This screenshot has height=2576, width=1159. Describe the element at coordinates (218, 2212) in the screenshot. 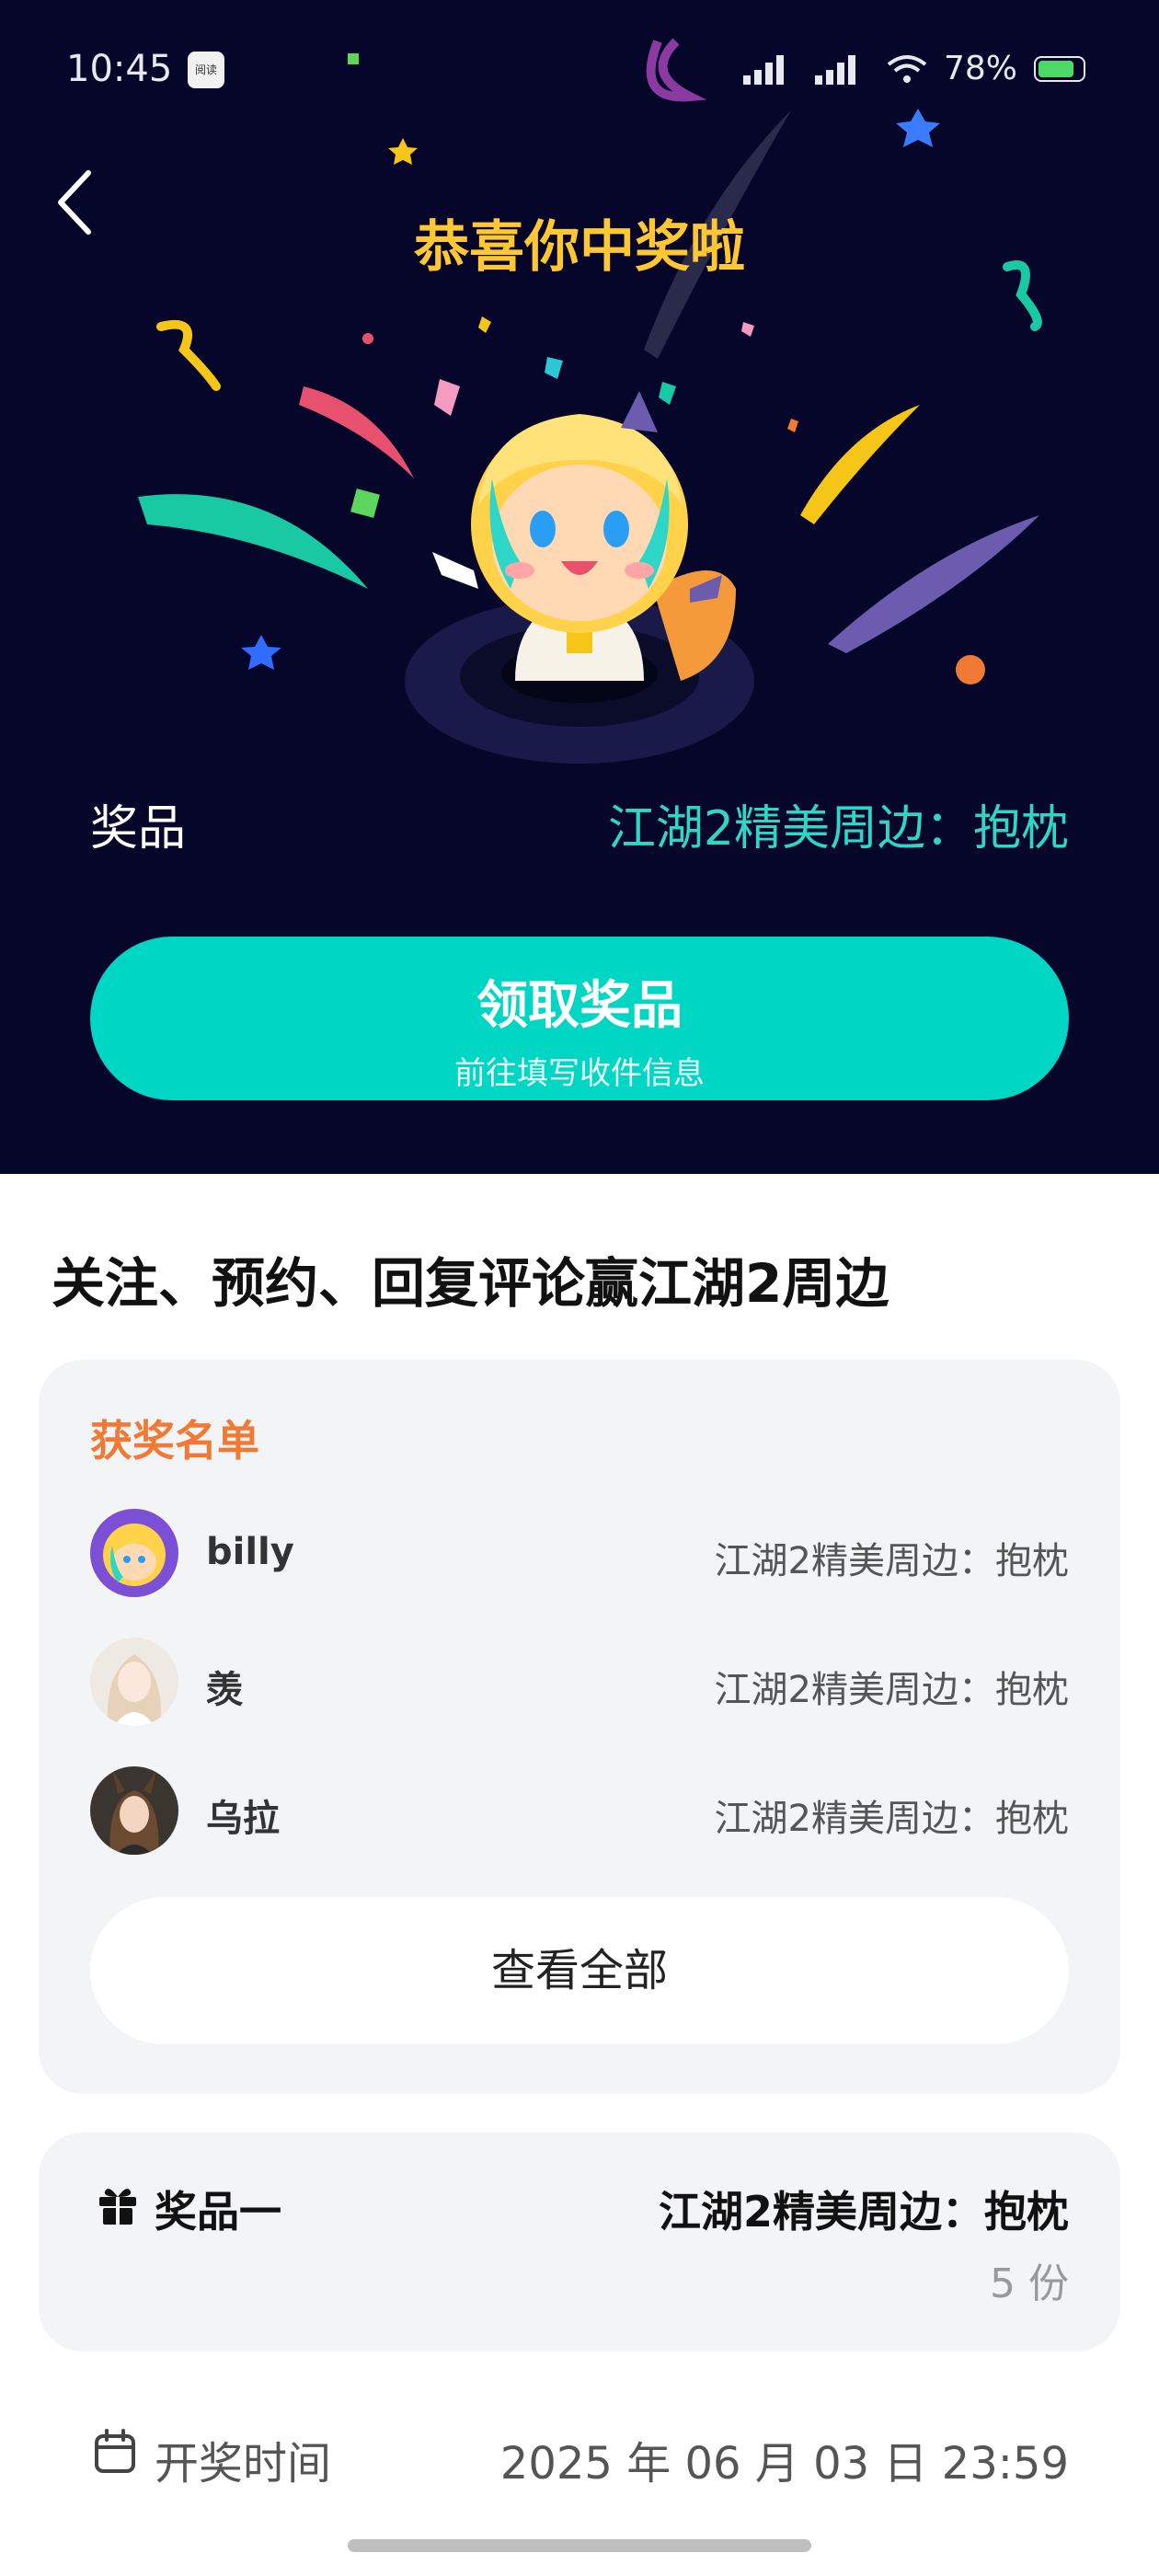

I see `prize-tier: 奖品一` at that location.